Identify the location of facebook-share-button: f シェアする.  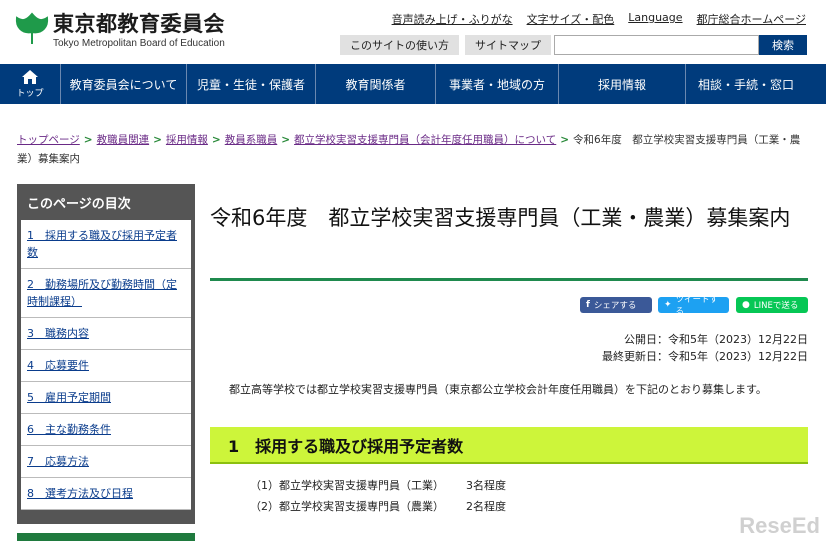
(616, 305).